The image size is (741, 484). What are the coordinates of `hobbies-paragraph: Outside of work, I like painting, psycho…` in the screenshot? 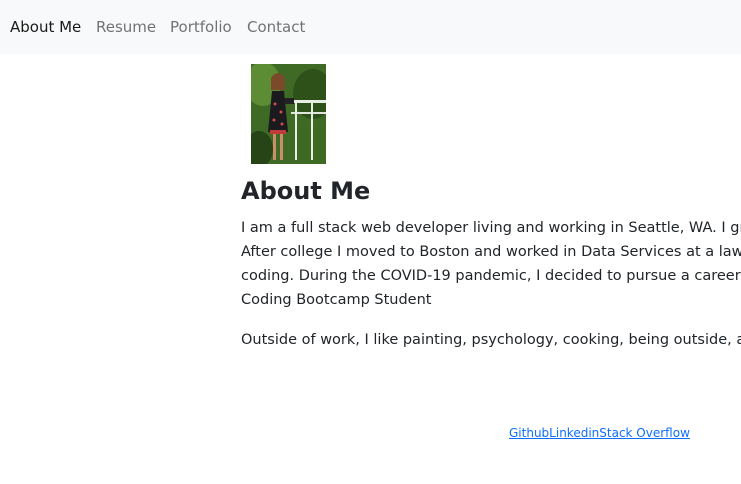 It's located at (491, 340).